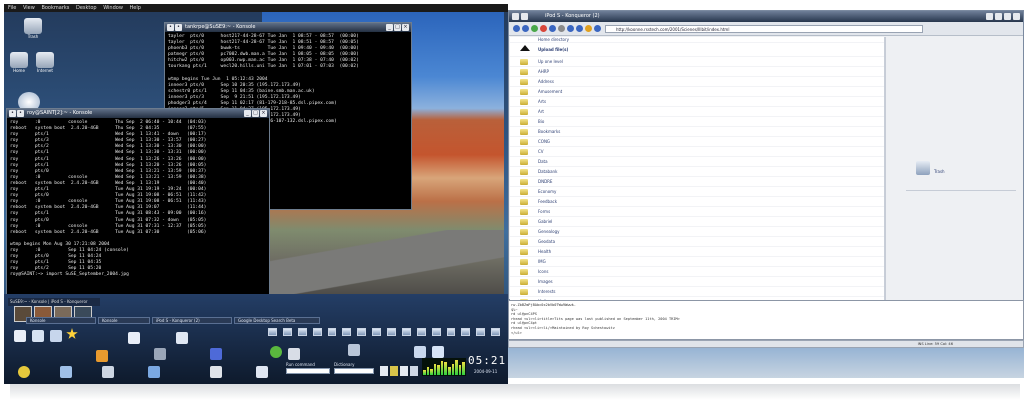 The width and height of the screenshot is (1030, 405). Describe the element at coordinates (28, 301) in the screenshot. I see `mini-task-konsole: SuSE9:~ - Konsole` at that location.